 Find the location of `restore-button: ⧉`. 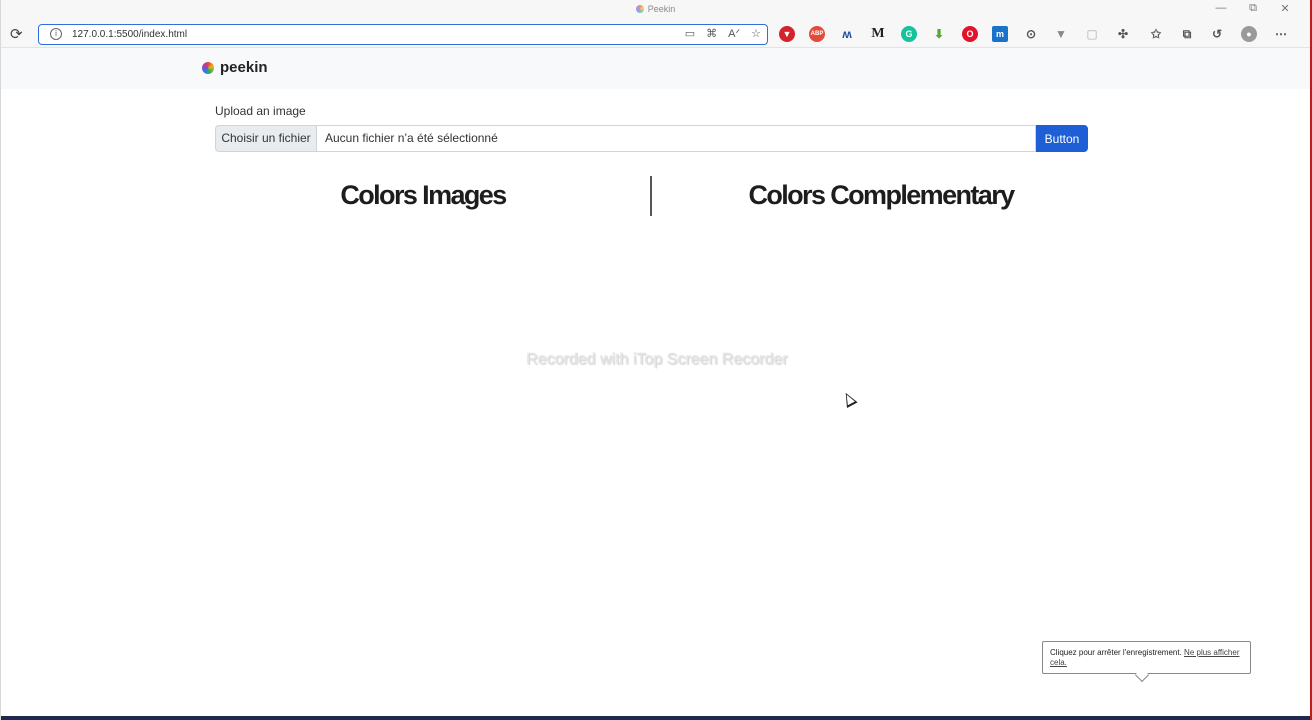

restore-button: ⧉ is located at coordinates (1253, 8).